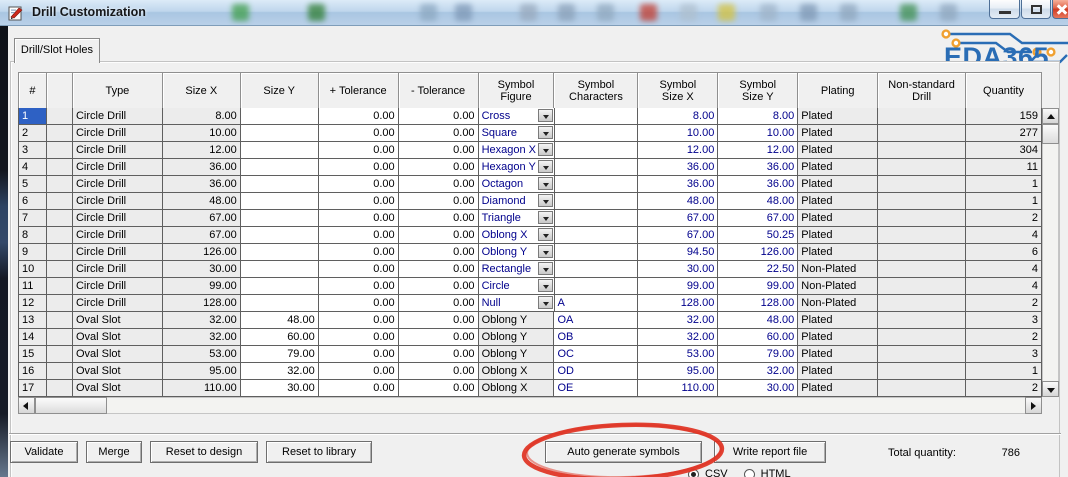 The height and width of the screenshot is (477, 1068). I want to click on cell: 36.00, so click(758, 184).